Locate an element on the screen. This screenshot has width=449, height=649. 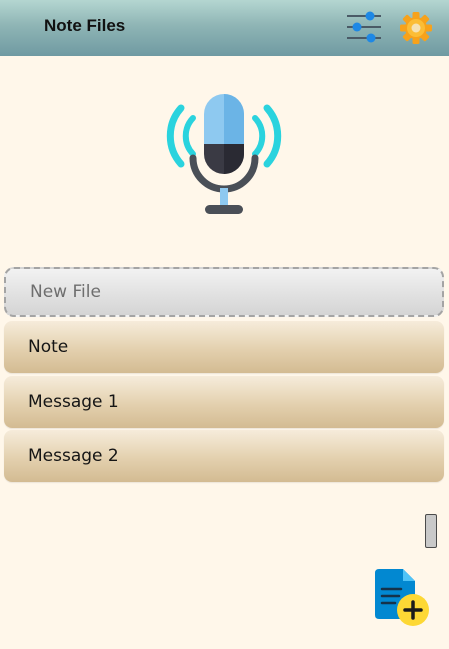
list-item-label: Message 1 is located at coordinates (73, 402).